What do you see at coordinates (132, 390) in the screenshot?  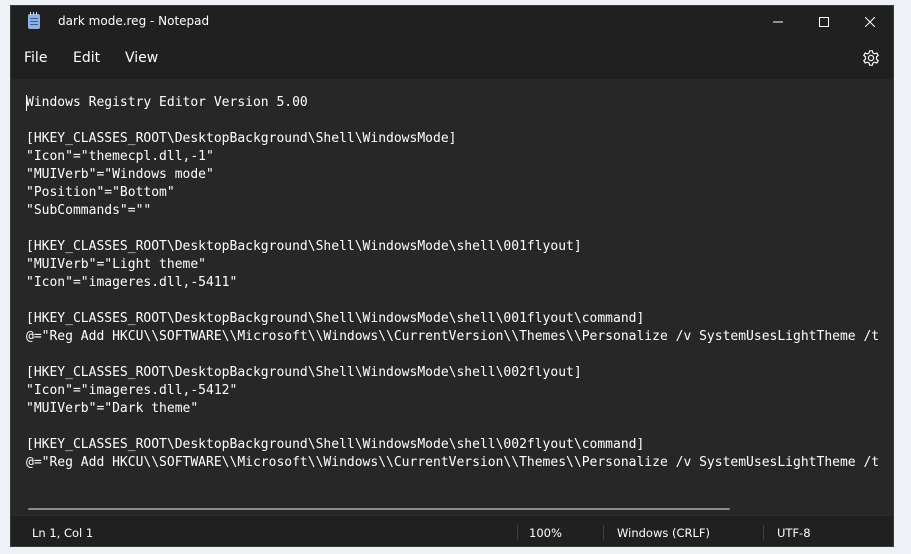 I see `code-line: "Icon"="imageres.dll,-5412"` at bounding box center [132, 390].